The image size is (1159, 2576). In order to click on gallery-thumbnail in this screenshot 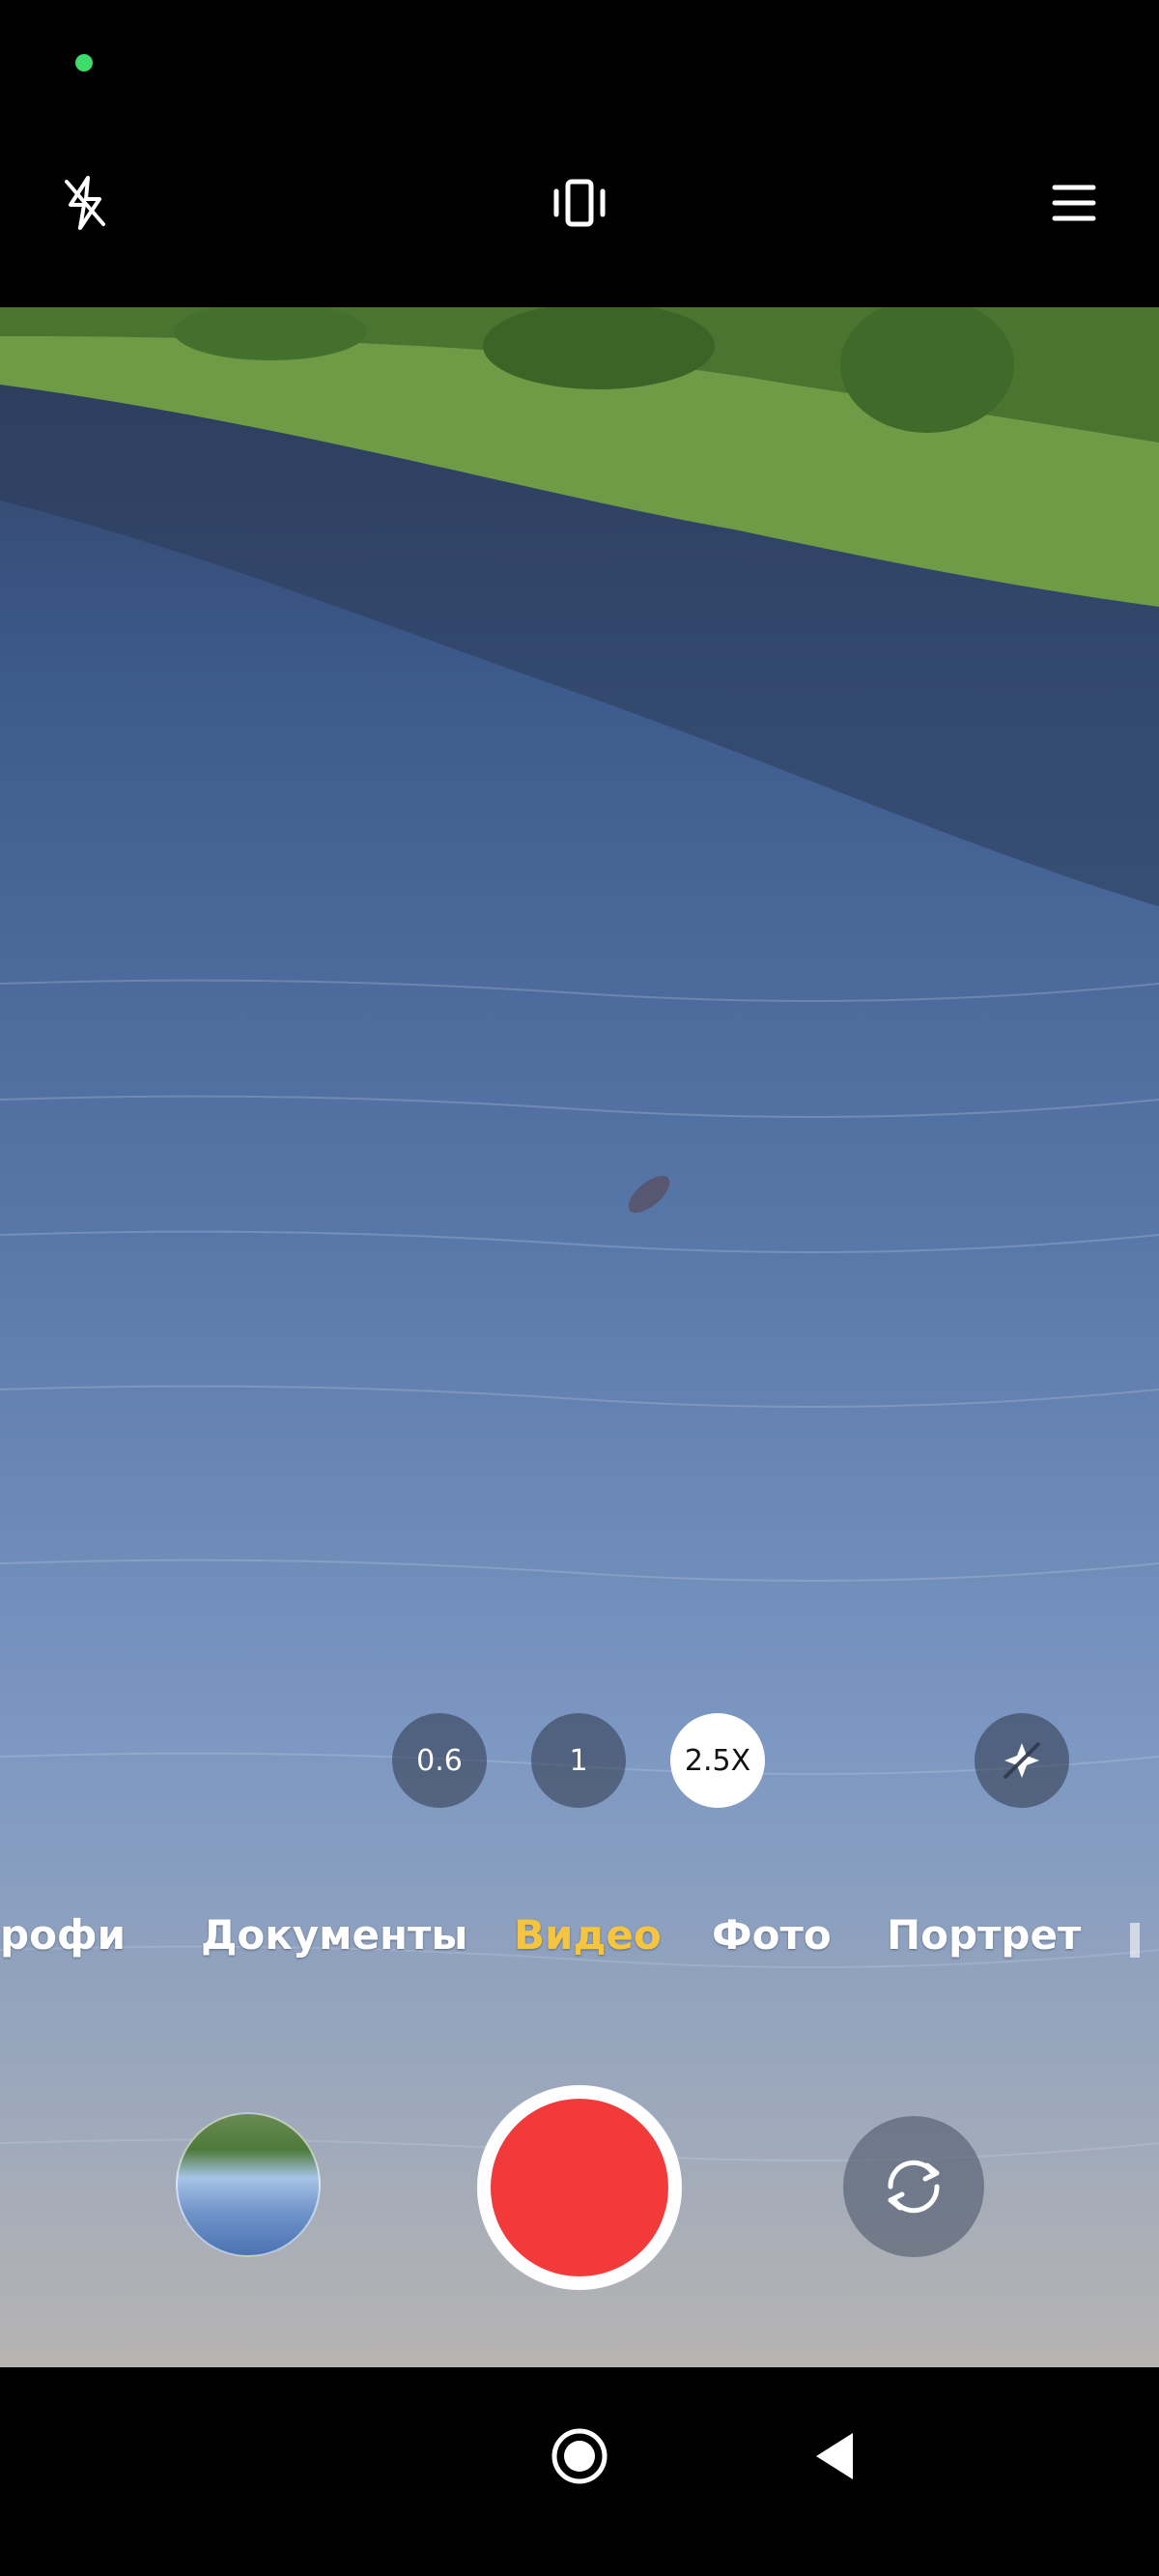, I will do `click(249, 2185)`.